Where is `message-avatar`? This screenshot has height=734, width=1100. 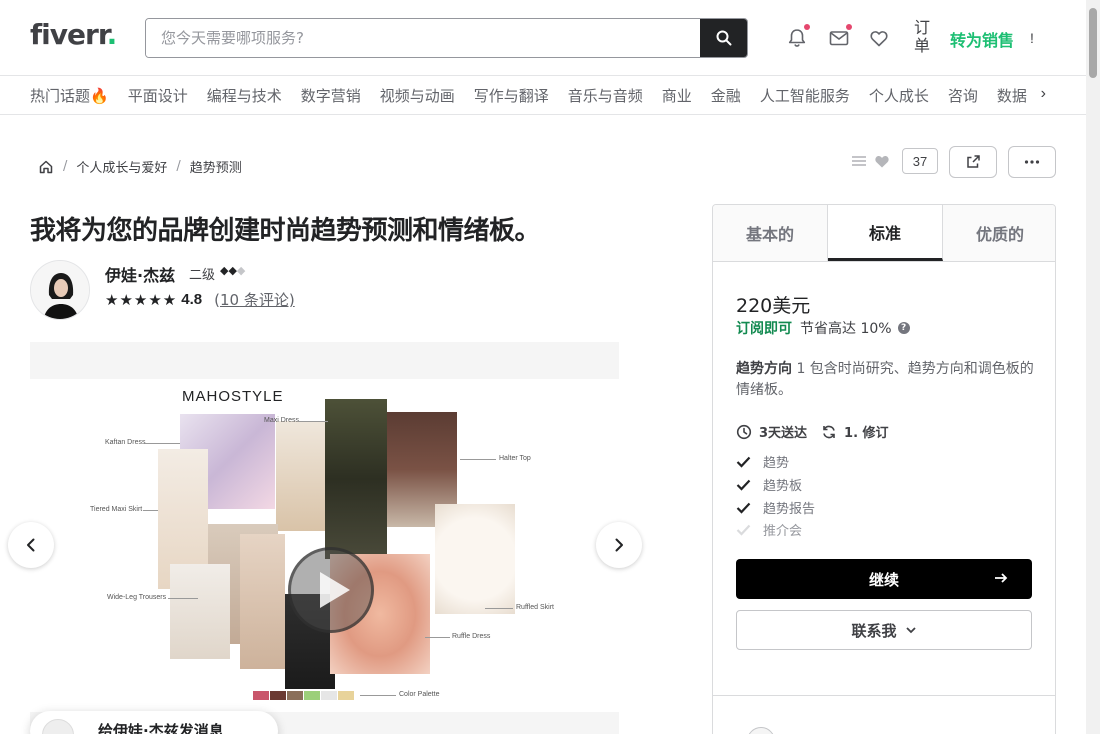
message-avatar is located at coordinates (58, 726).